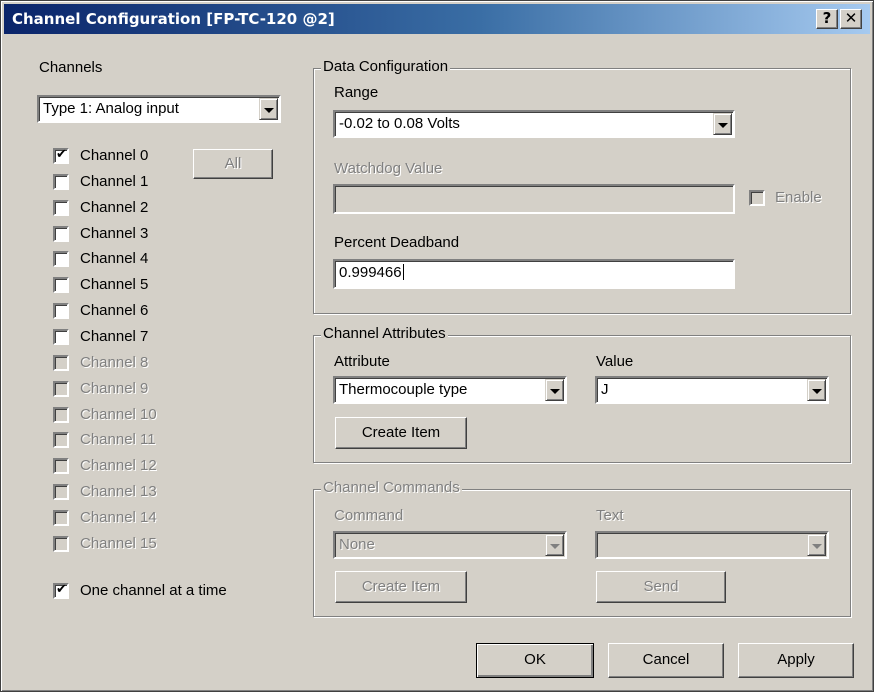  What do you see at coordinates (61, 311) in the screenshot?
I see `channel-6-checkbox` at bounding box center [61, 311].